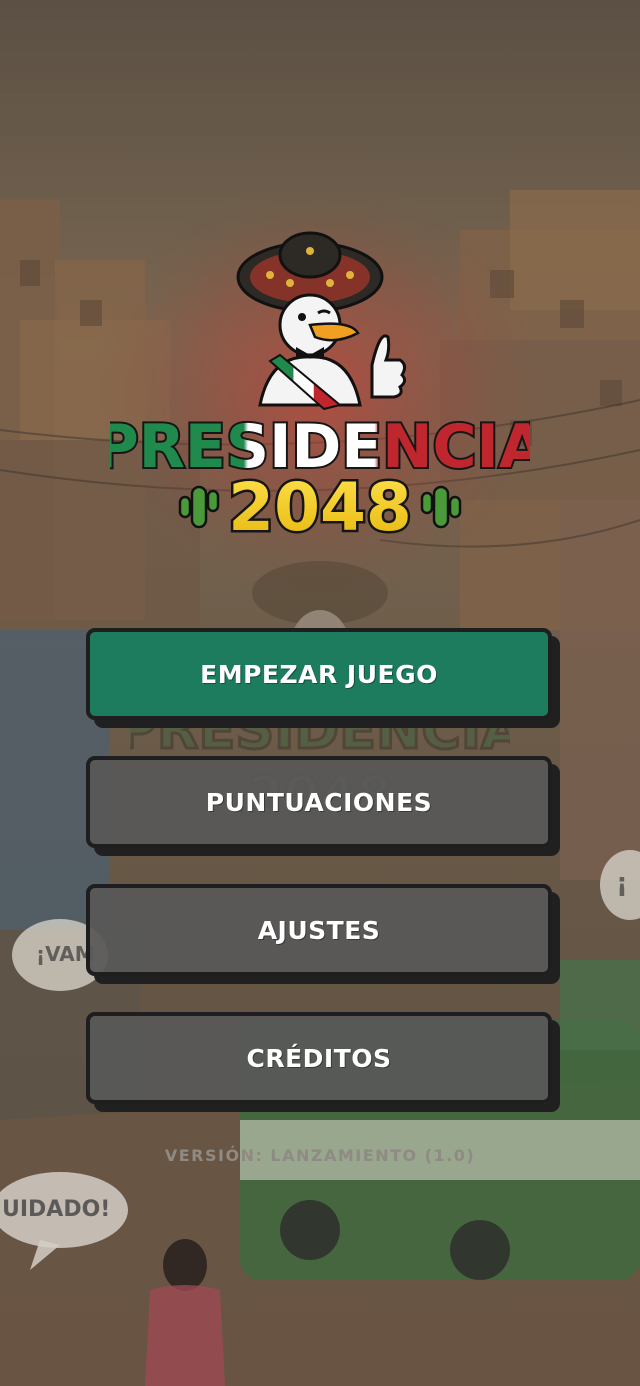  I want to click on scores-label: PUNTUACIONES, so click(319, 802).